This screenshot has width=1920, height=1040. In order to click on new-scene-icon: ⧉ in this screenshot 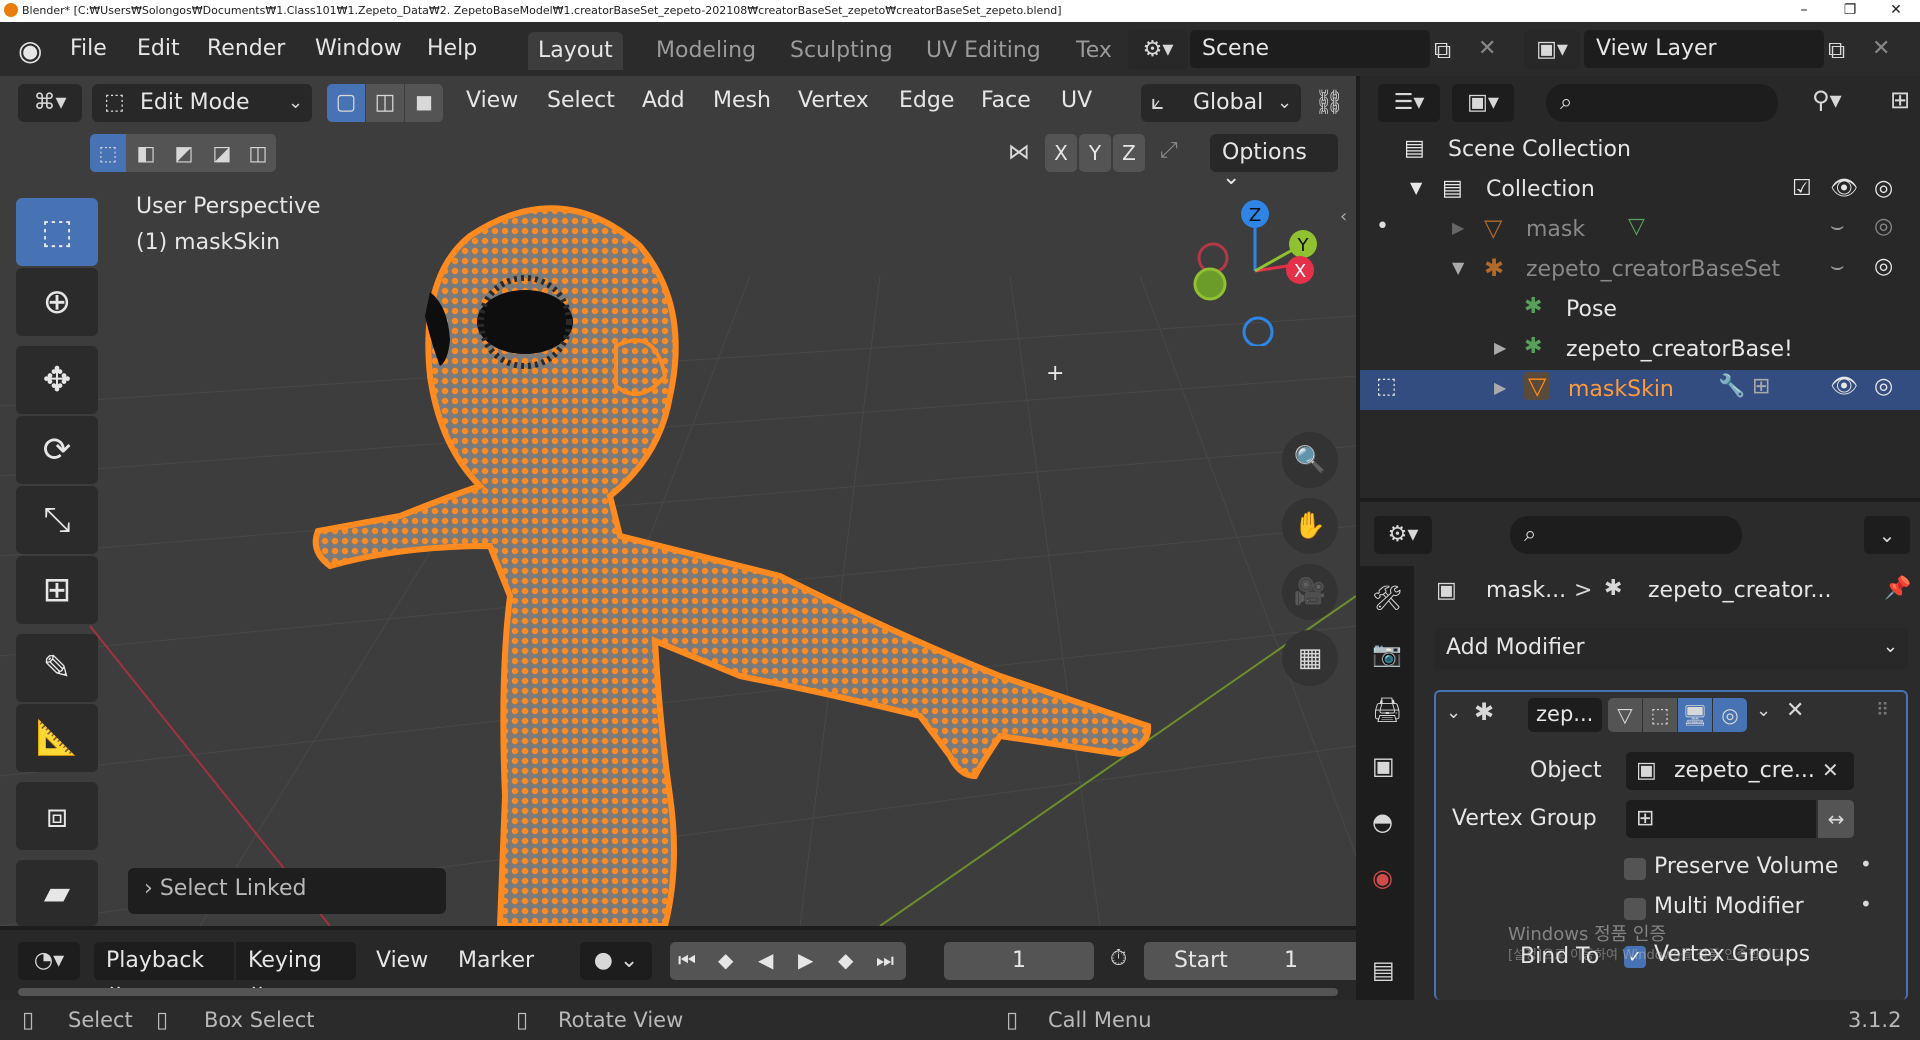, I will do `click(1442, 50)`.